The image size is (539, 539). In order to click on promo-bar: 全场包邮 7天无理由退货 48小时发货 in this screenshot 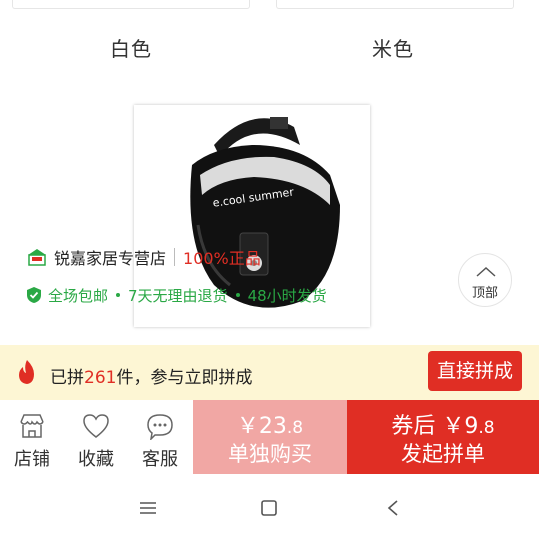, I will do `click(176, 295)`.